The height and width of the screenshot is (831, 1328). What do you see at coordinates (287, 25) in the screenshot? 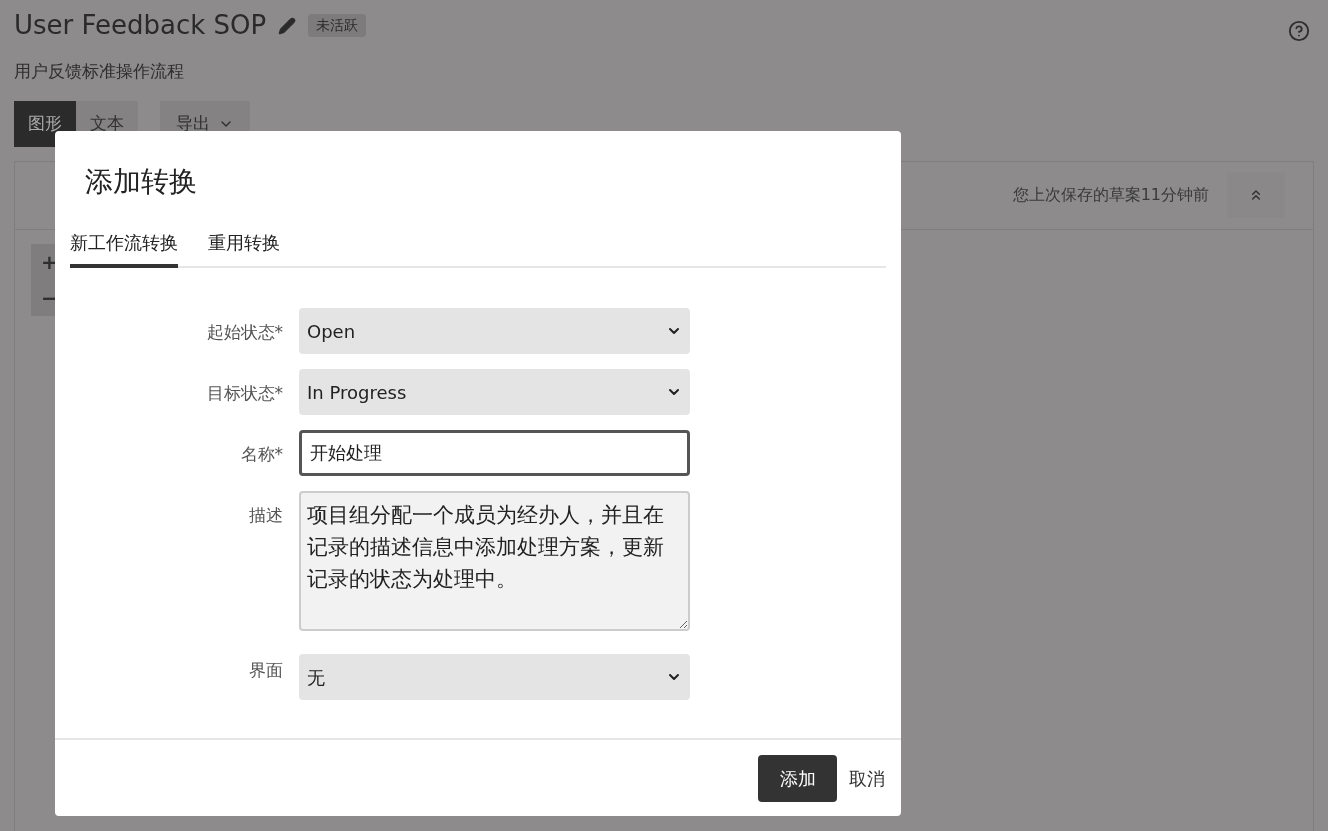
I see `edit-icon` at bounding box center [287, 25].